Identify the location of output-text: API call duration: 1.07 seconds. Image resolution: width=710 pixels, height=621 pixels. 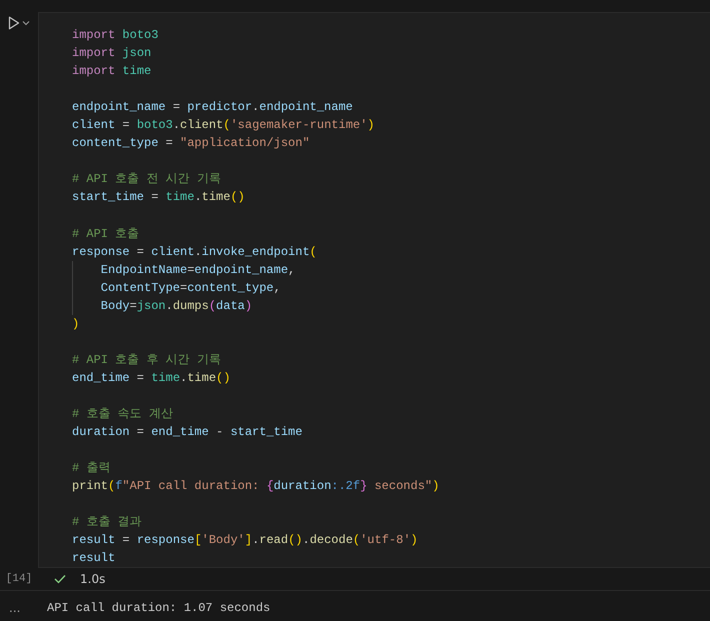
(158, 608).